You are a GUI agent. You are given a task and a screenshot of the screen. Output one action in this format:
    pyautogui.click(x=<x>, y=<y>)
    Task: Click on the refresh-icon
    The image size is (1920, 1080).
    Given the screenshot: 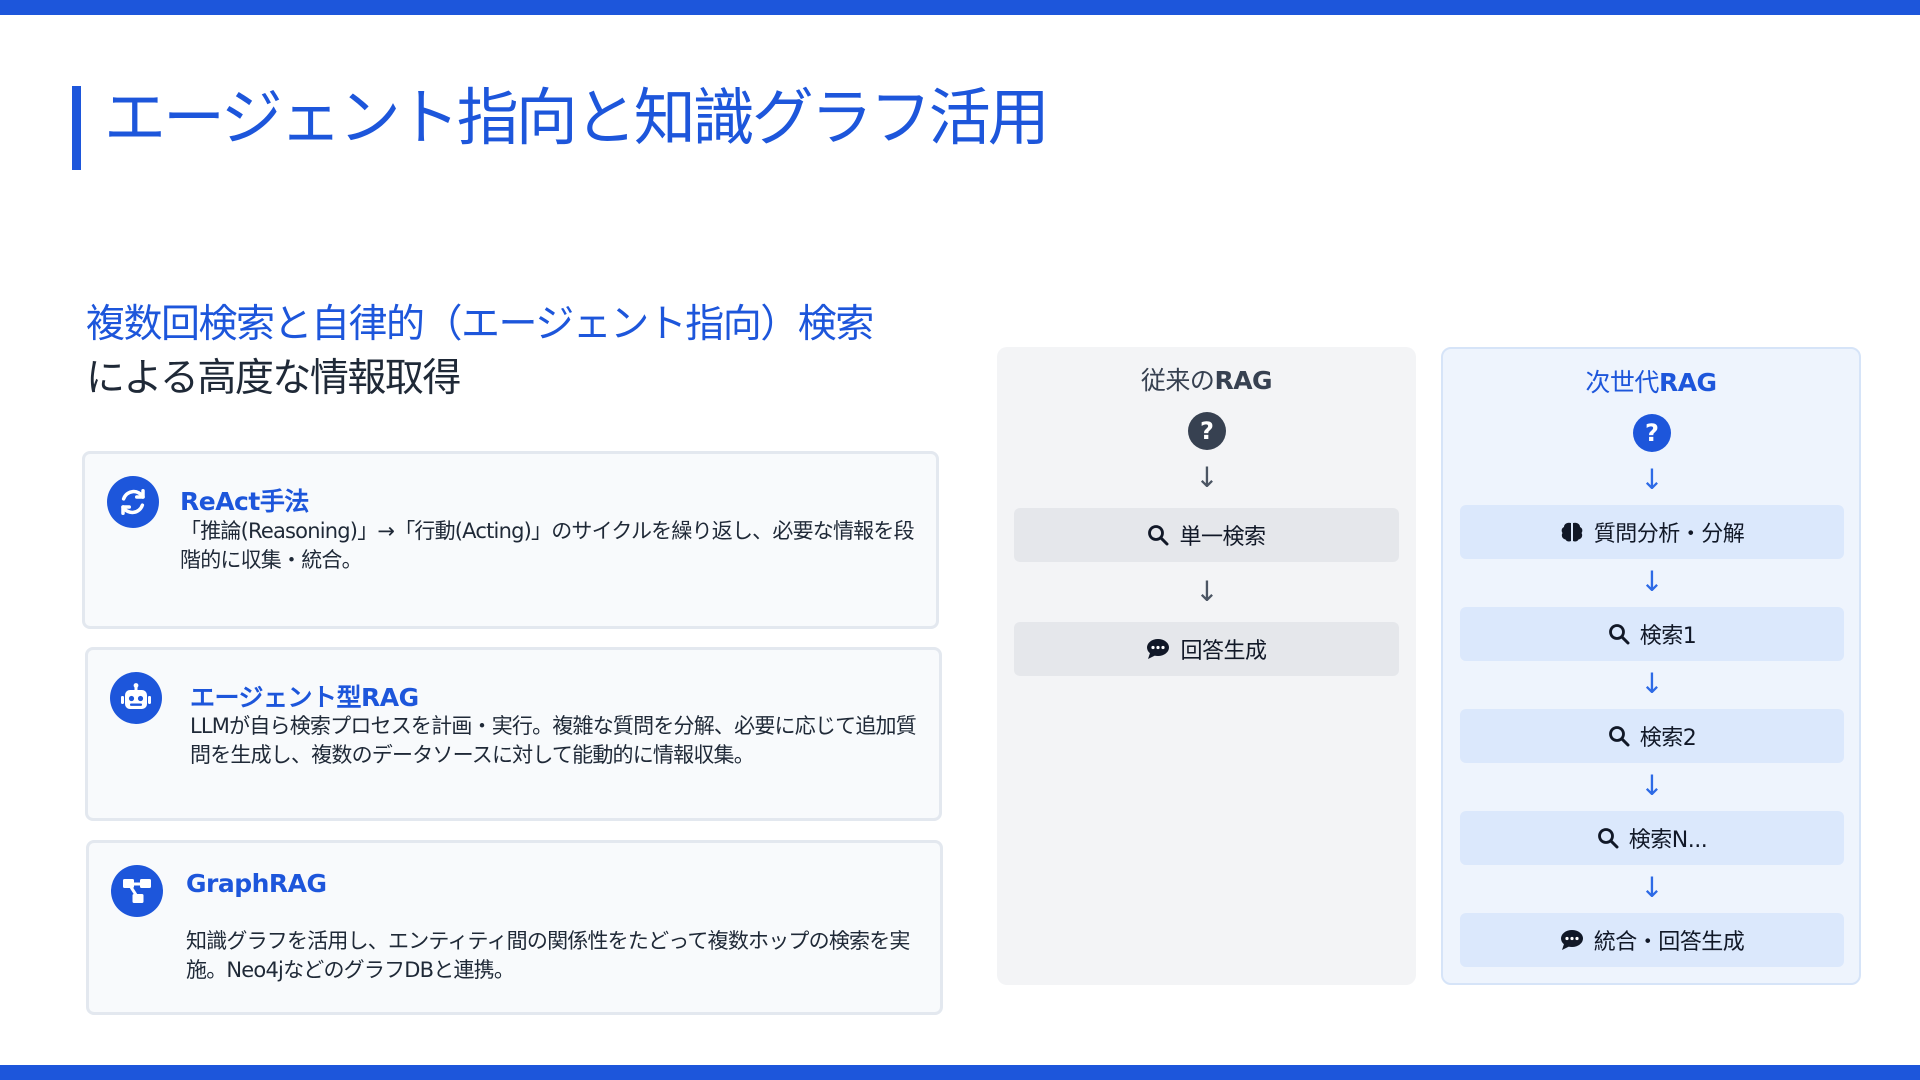 What is the action you would take?
    pyautogui.click(x=133, y=502)
    